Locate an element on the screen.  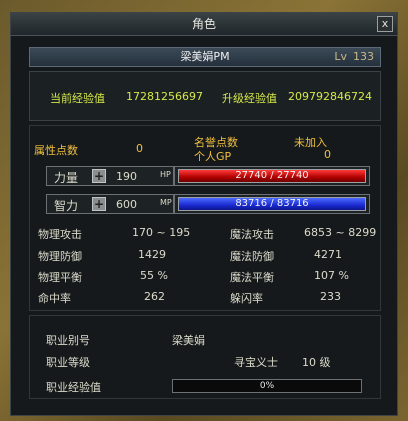
mp-bar: 83716 / 83716 is located at coordinates (272, 204).